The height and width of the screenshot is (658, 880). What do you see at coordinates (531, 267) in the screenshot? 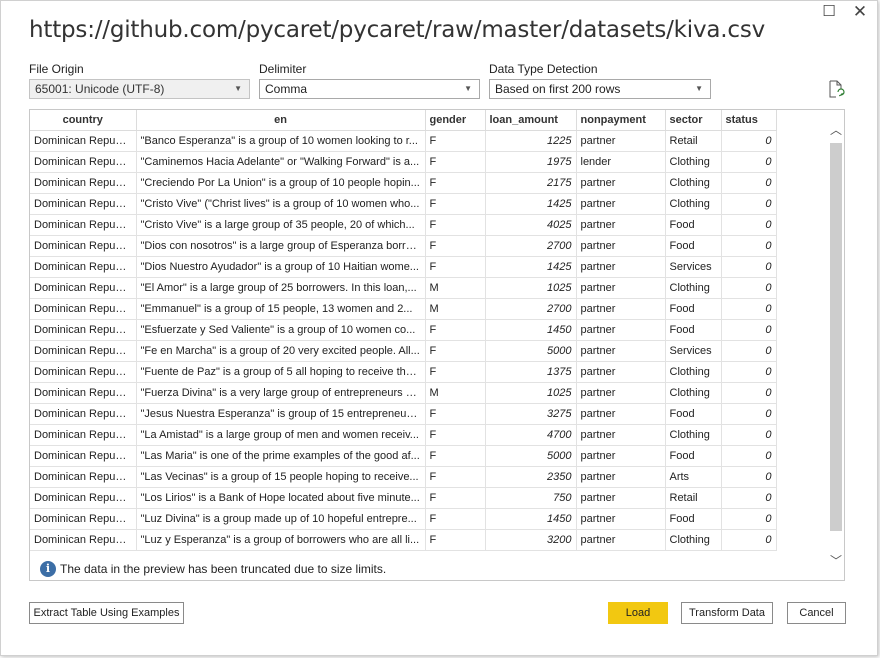
I see `cell-loan-amount: 1425` at bounding box center [531, 267].